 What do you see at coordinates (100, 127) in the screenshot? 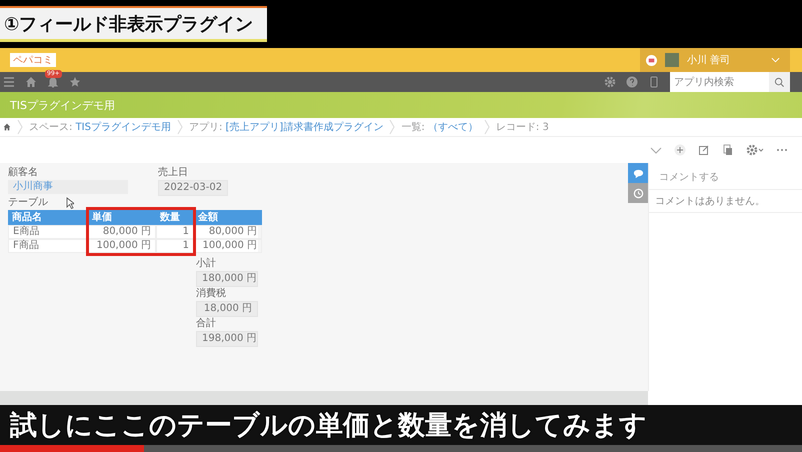
I see `breadcrumb-item: スペース: TISプラグインデモ用` at bounding box center [100, 127].